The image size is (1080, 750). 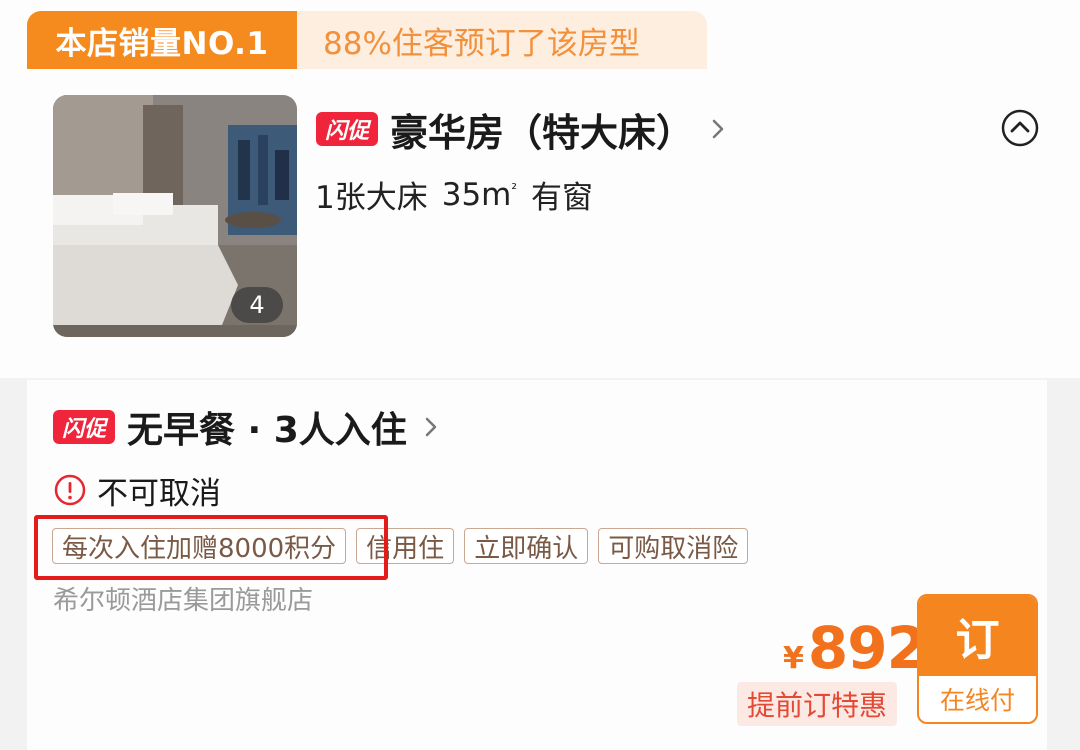 What do you see at coordinates (162, 40) in the screenshot?
I see `sales-rank-badge: 本店销量NO.1` at bounding box center [162, 40].